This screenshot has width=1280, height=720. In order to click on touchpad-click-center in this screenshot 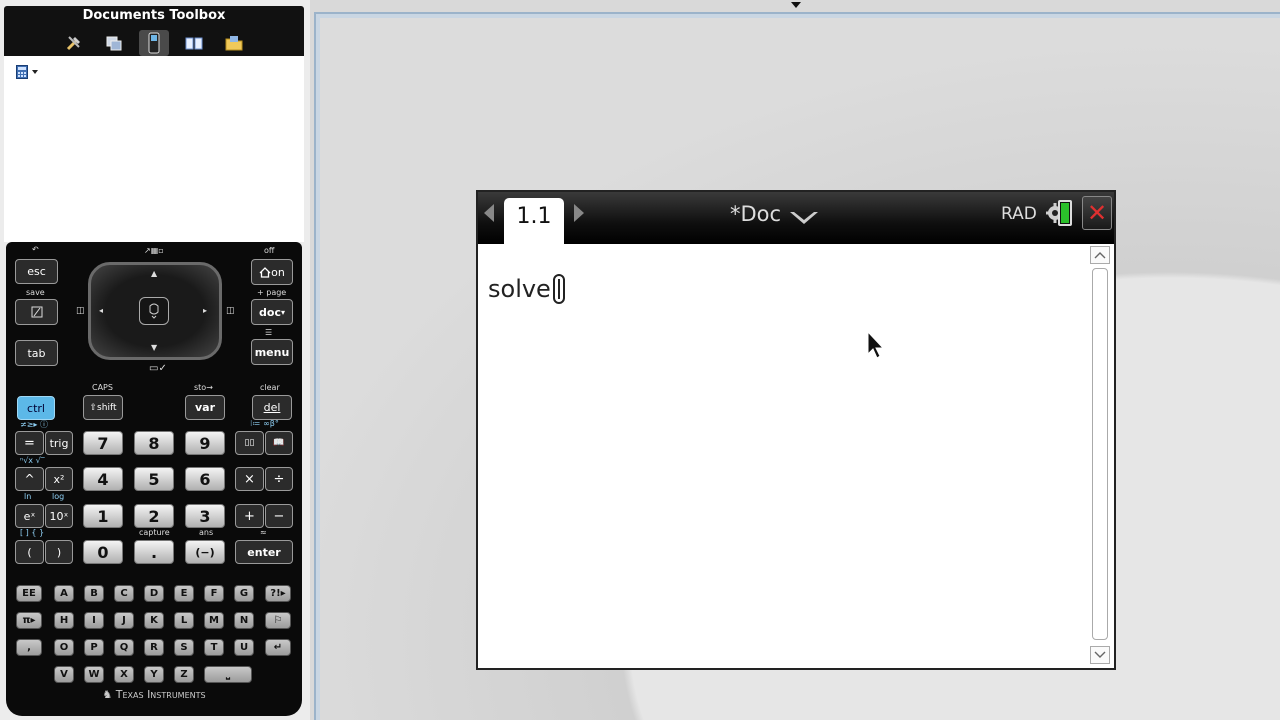, I will do `click(154, 311)`.